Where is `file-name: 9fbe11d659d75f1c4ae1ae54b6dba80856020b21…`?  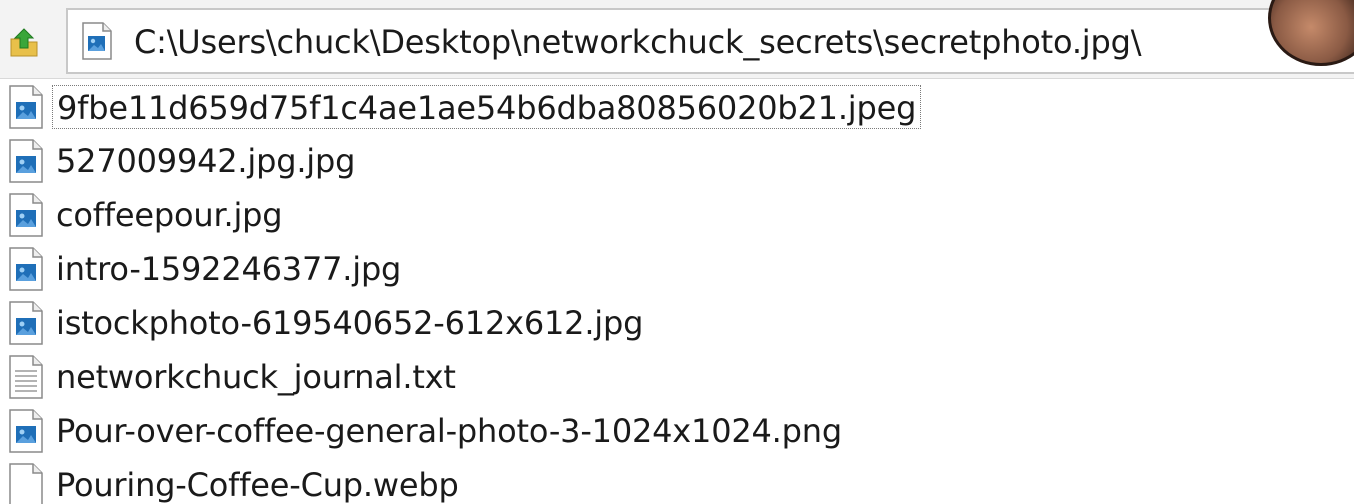 file-name: 9fbe11d659d75f1c4ae1ae54b6dba80856020b21… is located at coordinates (487, 107).